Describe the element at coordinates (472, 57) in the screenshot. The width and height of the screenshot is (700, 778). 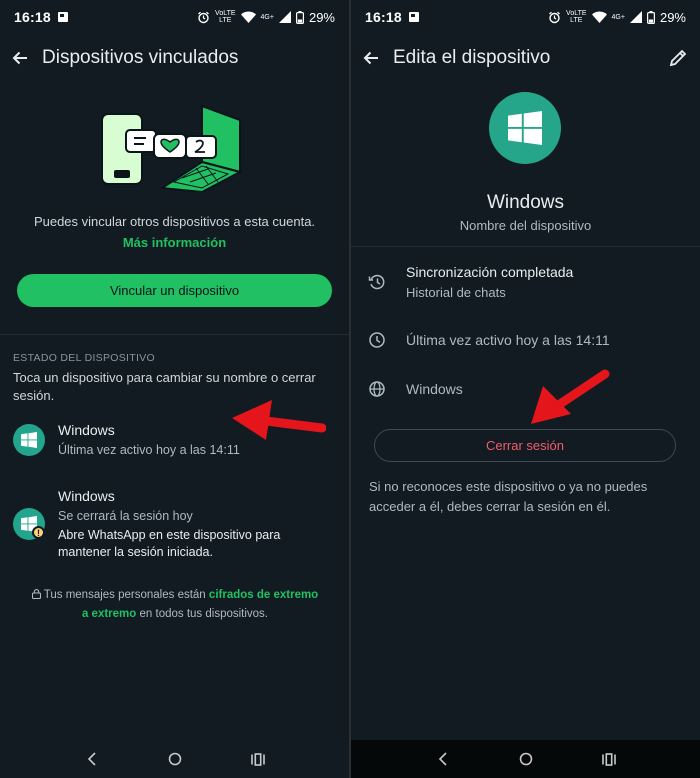
I see `page-title: Edita el dispositivo` at that location.